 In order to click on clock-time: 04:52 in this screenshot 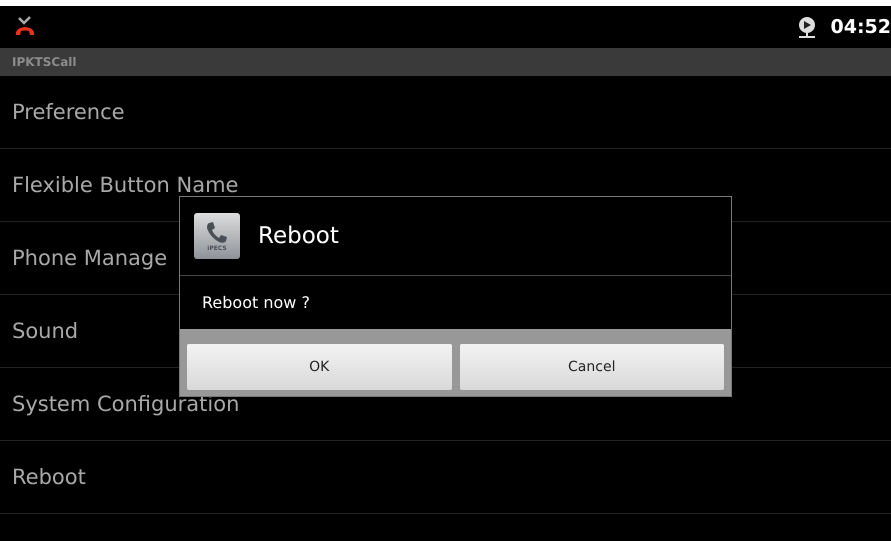, I will do `click(860, 27)`.